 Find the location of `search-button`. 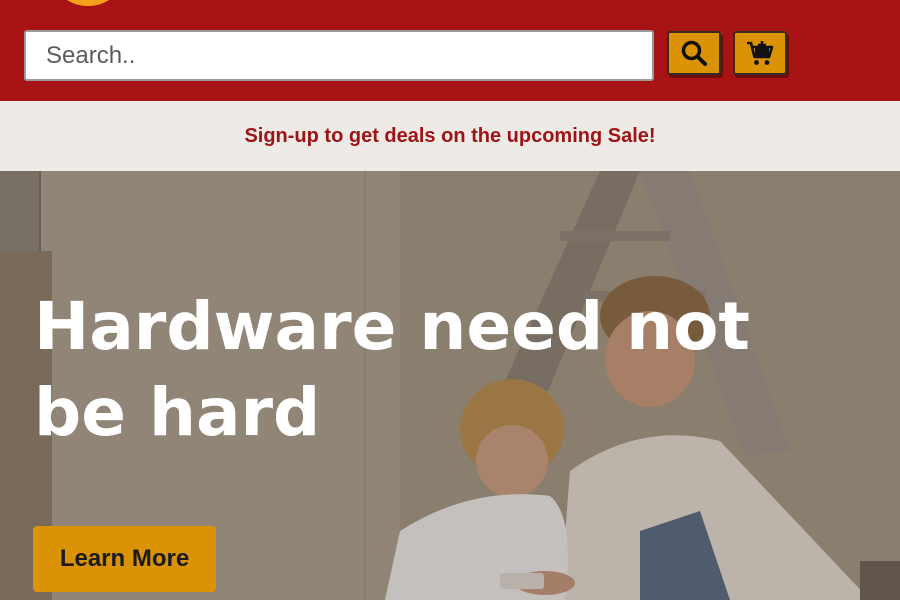

search-button is located at coordinates (694, 53).